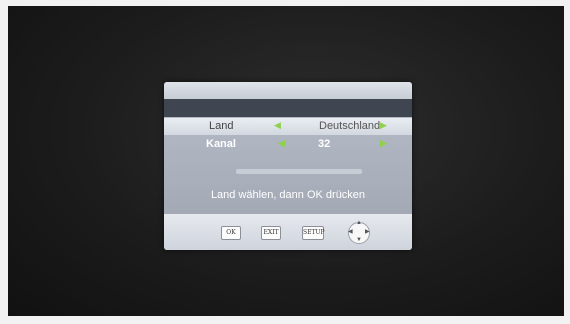 Image resolution: width=570 pixels, height=324 pixels. I want to click on dialog-header, so click(288, 90).